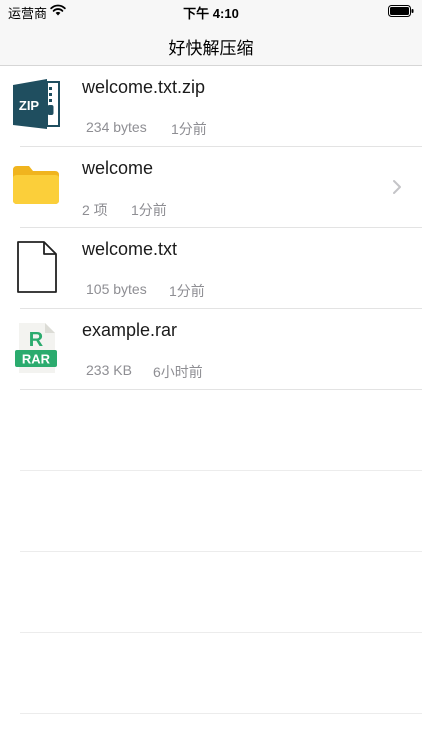 This screenshot has width=422, height=750. I want to click on file-size: 233 KB, so click(109, 370).